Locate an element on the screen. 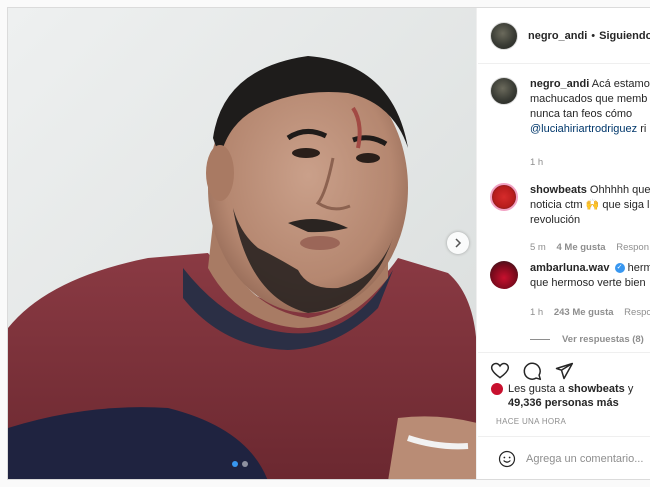 The image size is (650, 487). comment-username: ambarluna.wav is located at coordinates (569, 268).